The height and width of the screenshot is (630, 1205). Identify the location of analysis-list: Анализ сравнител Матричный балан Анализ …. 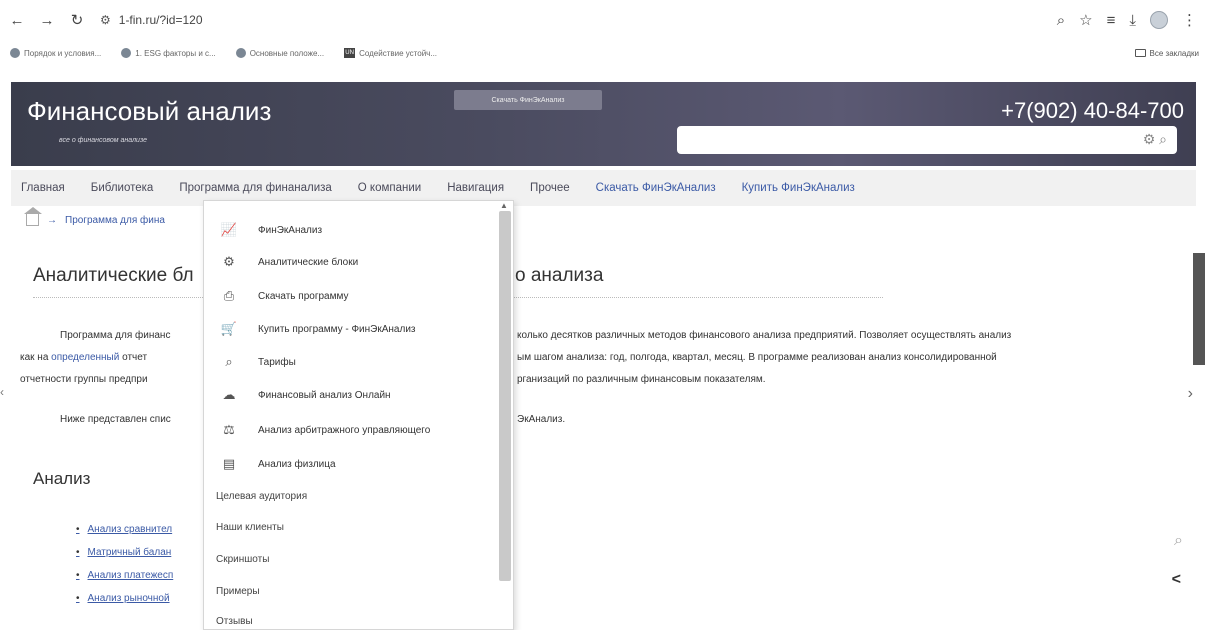
(125, 564).